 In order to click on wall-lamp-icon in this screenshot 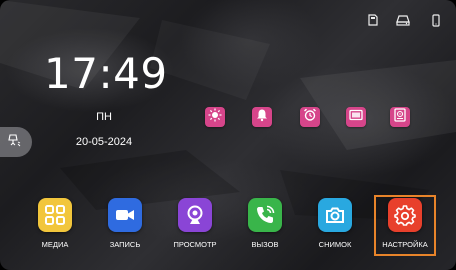, I will do `click(14, 142)`.